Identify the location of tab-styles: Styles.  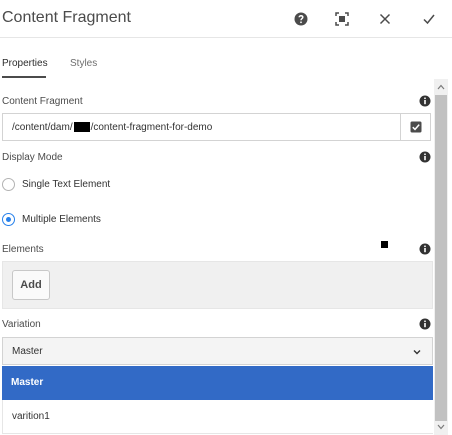
(83, 67).